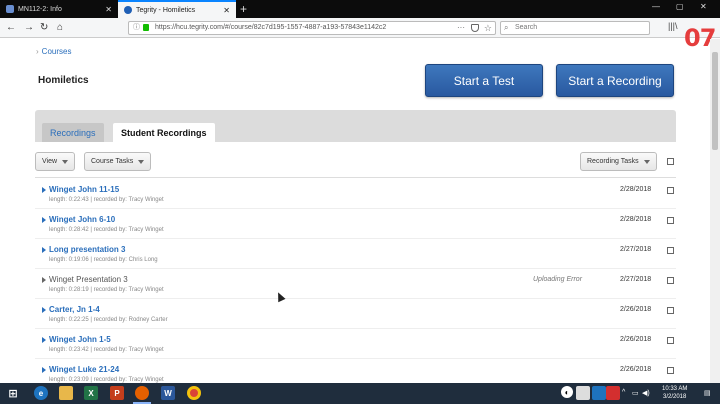  I want to click on taskbar-clock: 10:33 AM 3/2/2018, so click(674, 393).